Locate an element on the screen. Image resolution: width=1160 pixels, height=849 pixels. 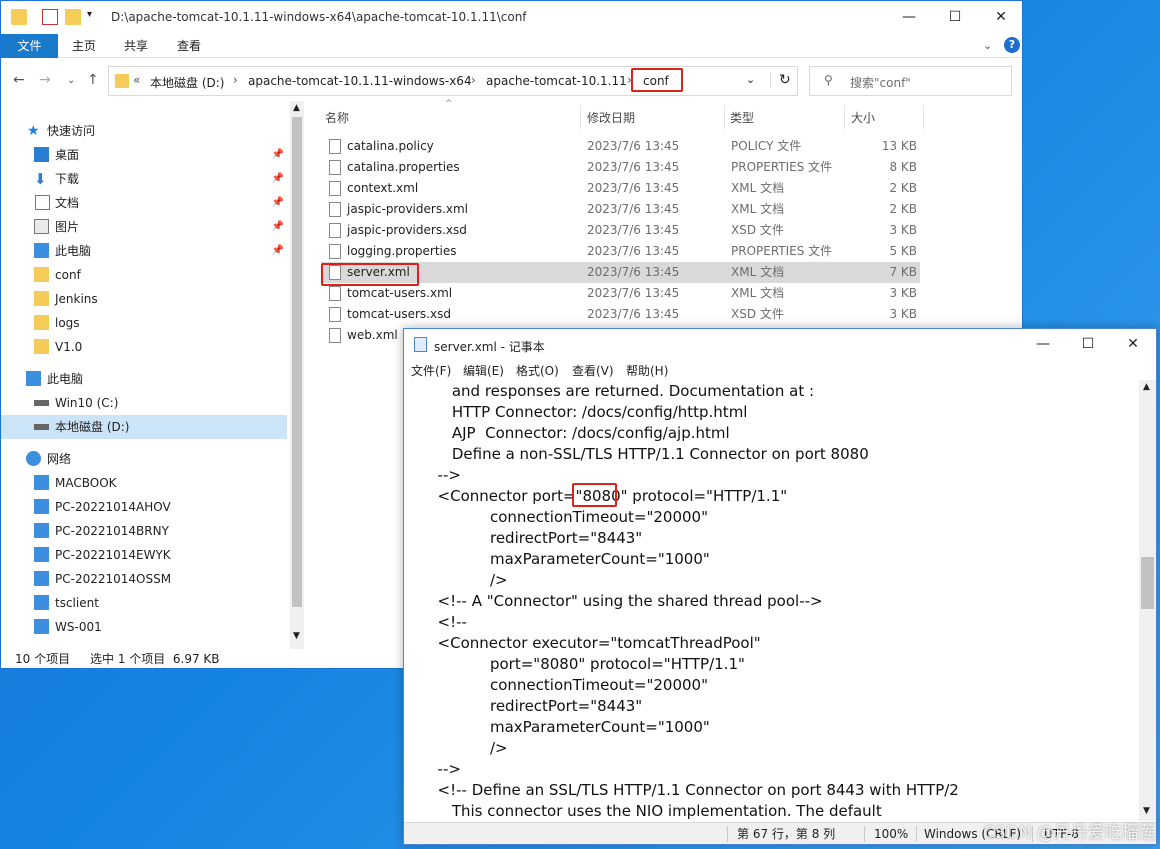
text-line: /> is located at coordinates (468, 748).